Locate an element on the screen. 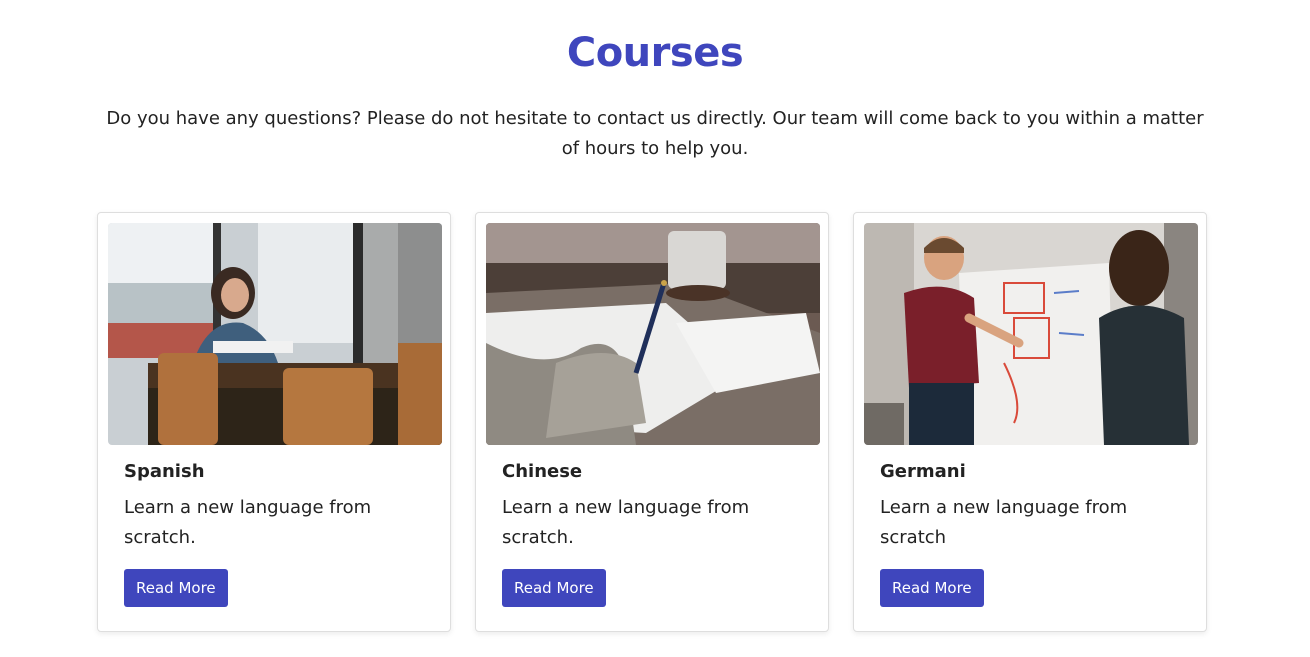 The width and height of the screenshot is (1310, 657). section-title: Courses is located at coordinates (655, 53).